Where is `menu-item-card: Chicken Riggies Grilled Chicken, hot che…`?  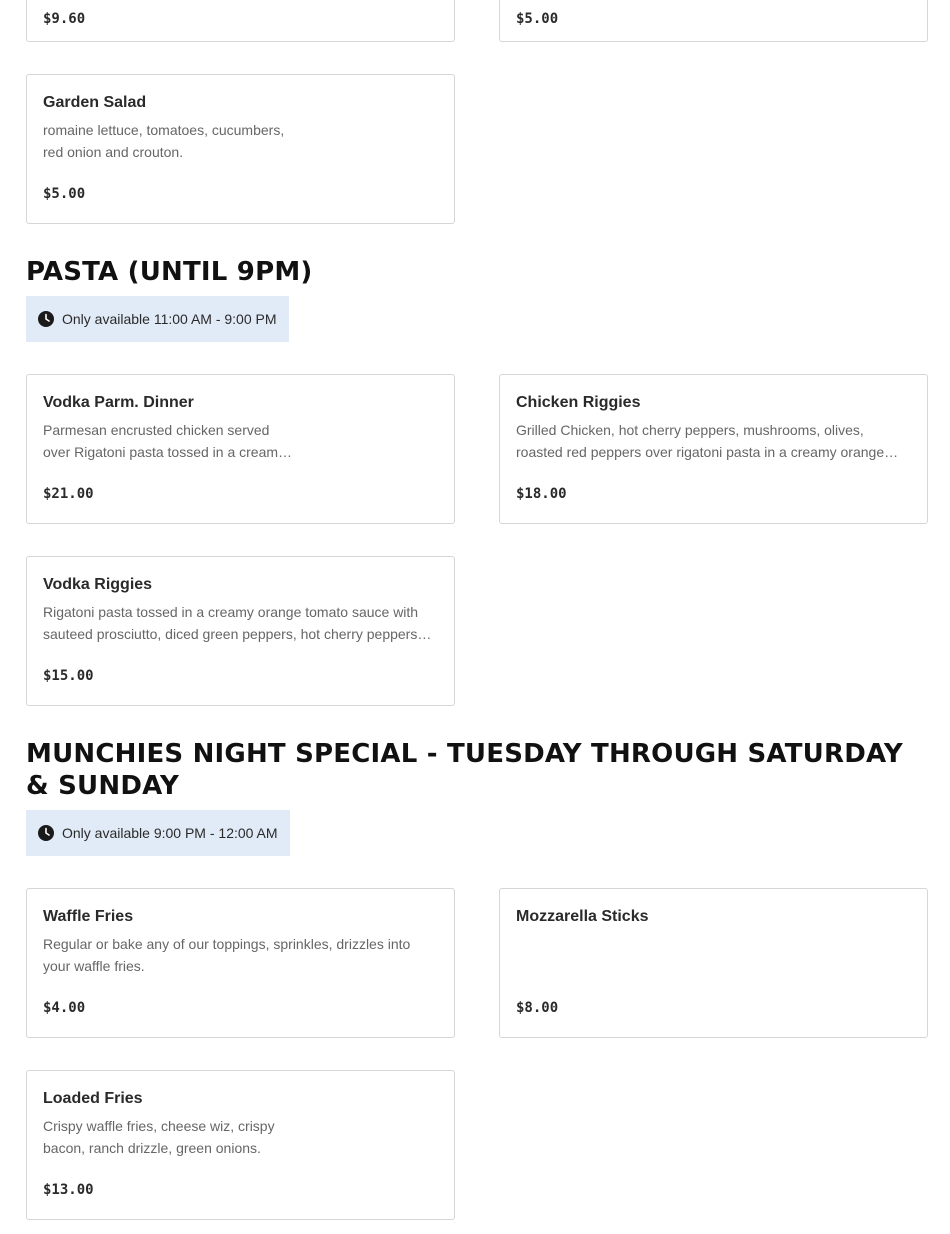 menu-item-card: Chicken Riggies Grilled Chicken, hot che… is located at coordinates (713, 449).